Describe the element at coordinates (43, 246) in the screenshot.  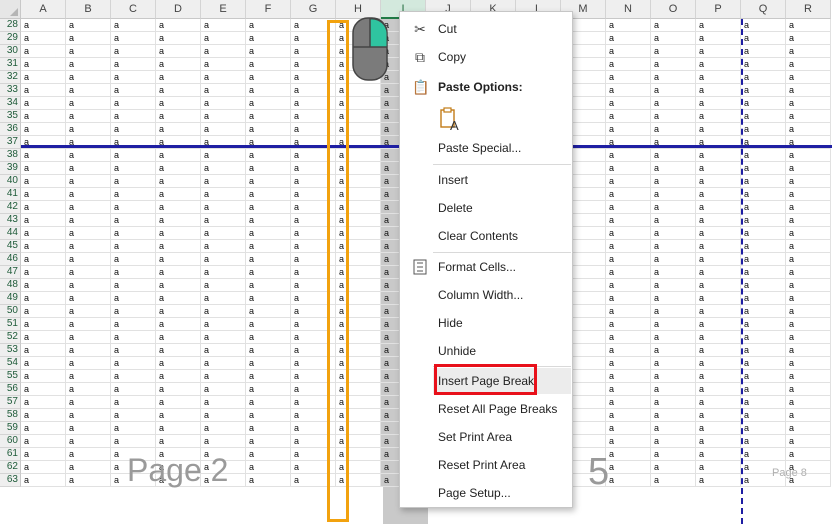
I see `cell-a45: a` at that location.